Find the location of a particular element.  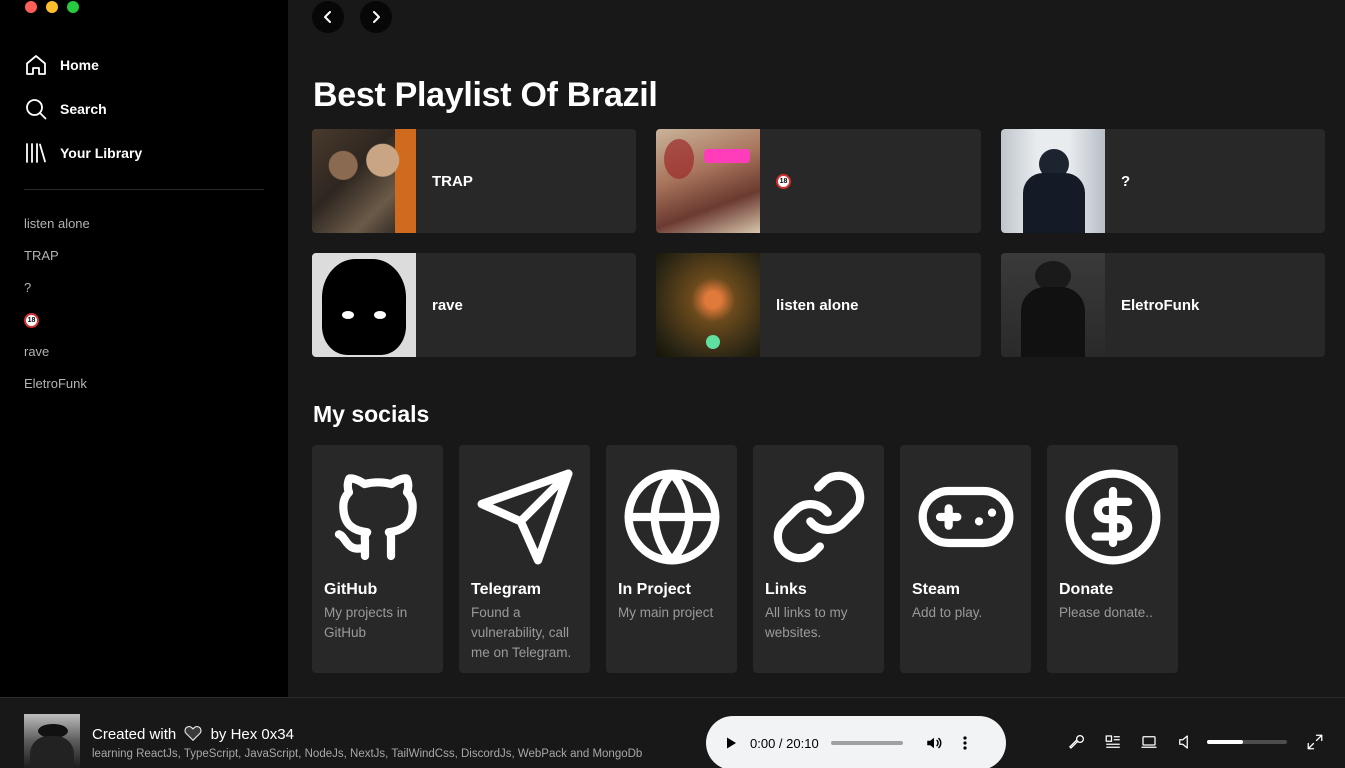

github-icon is located at coordinates (375, 517).